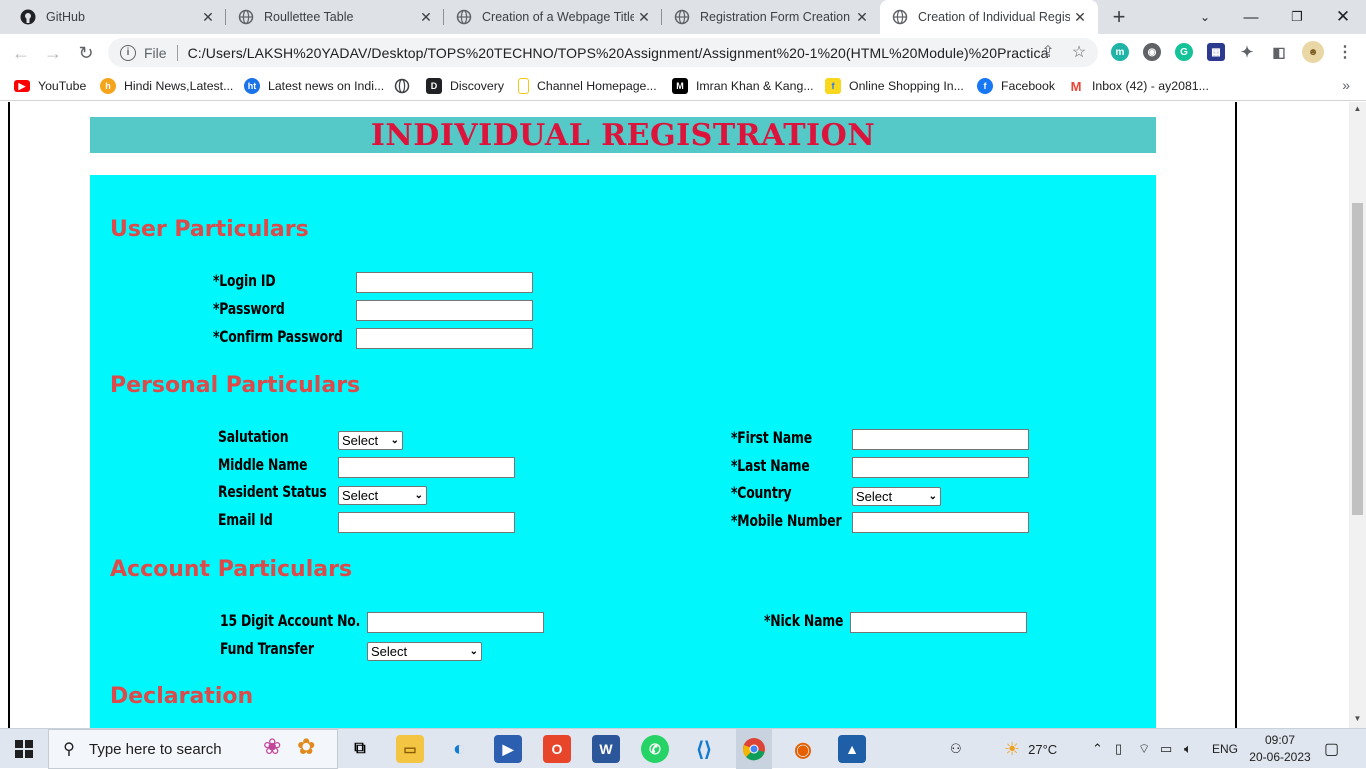 The width and height of the screenshot is (1366, 769). What do you see at coordinates (1357, 110) in the screenshot?
I see `scroll-up-icon: ▲` at bounding box center [1357, 110].